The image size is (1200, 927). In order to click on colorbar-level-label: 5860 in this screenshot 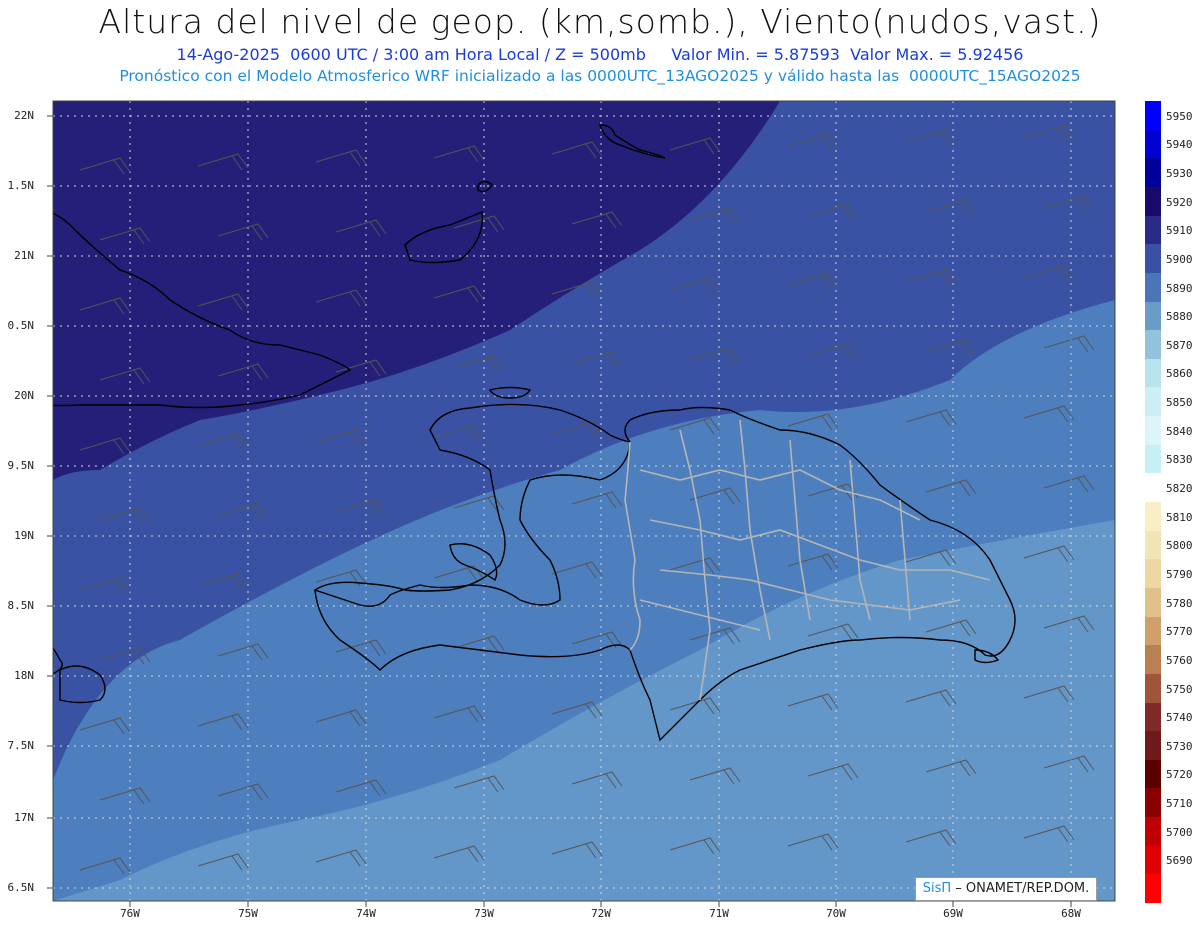, I will do `click(1179, 374)`.